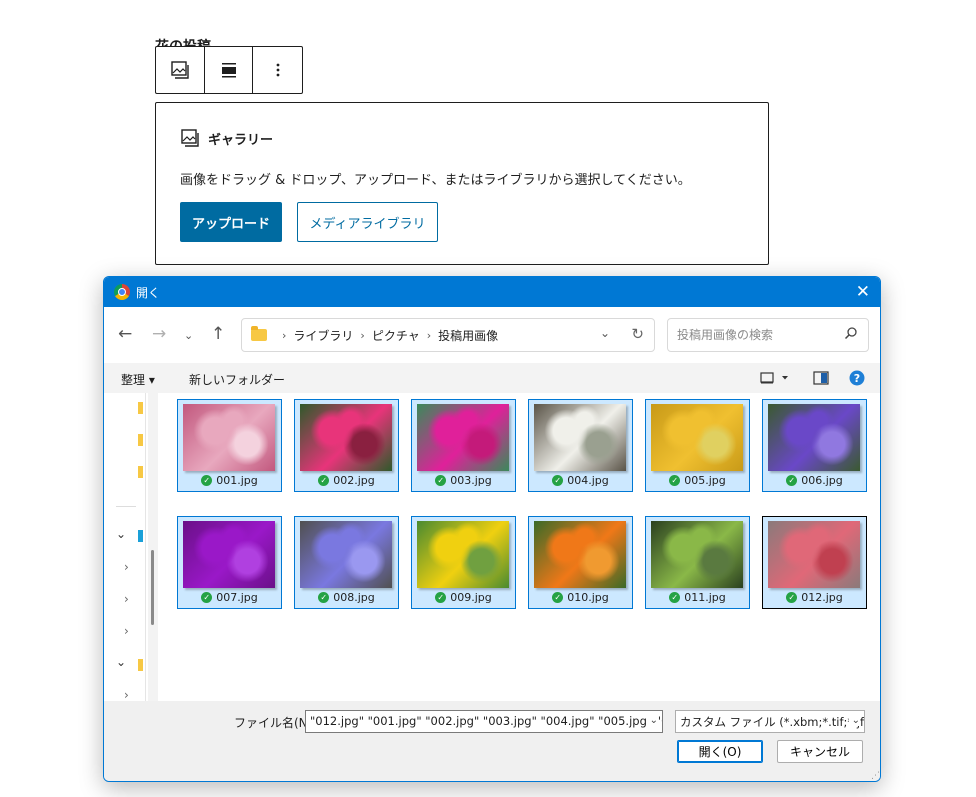  Describe the element at coordinates (757, 335) in the screenshot. I see `search-input` at that location.